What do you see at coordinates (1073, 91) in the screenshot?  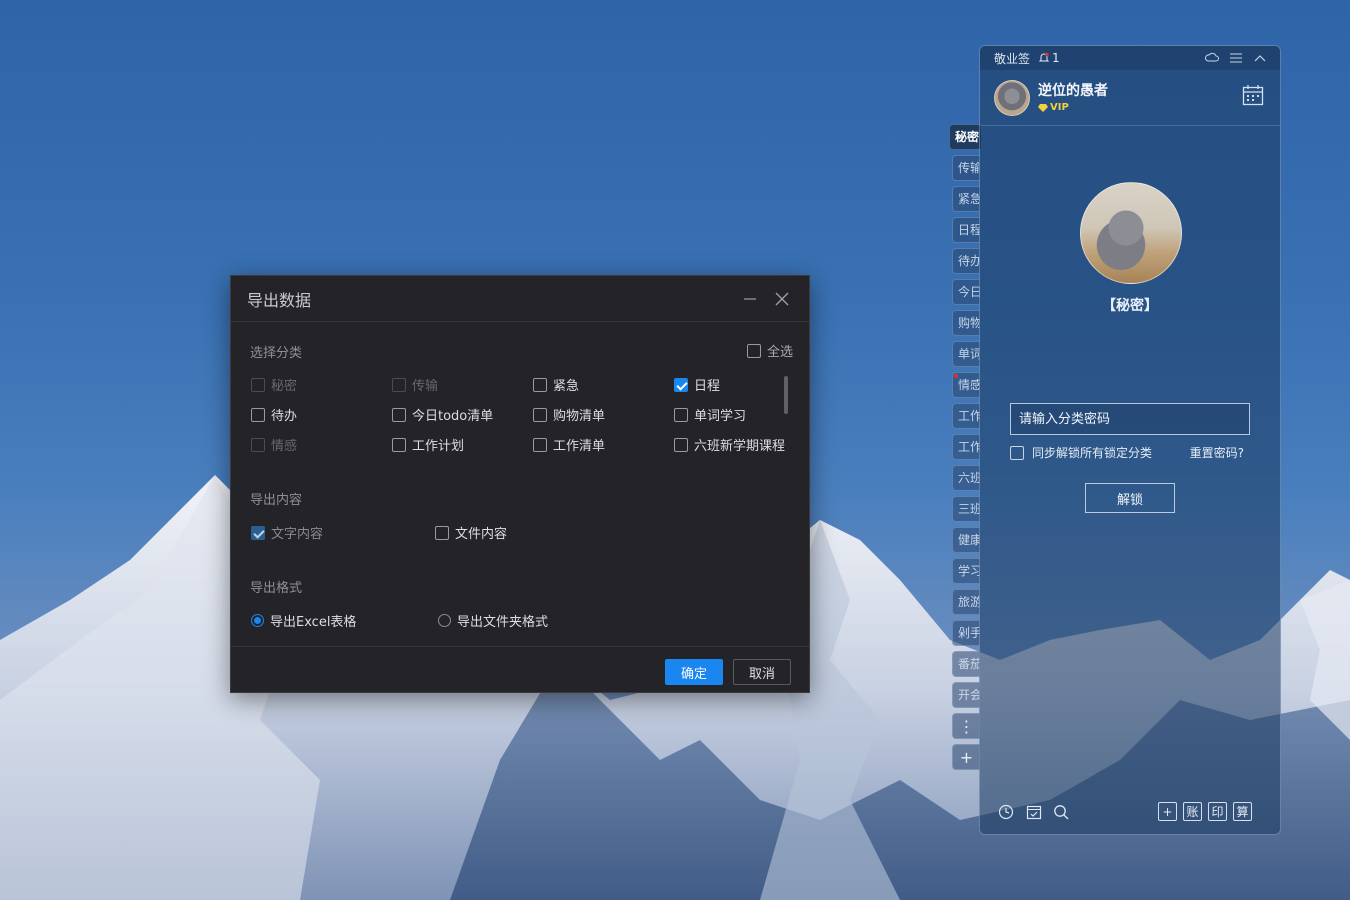 I see `username: 逆位的愚者` at bounding box center [1073, 91].